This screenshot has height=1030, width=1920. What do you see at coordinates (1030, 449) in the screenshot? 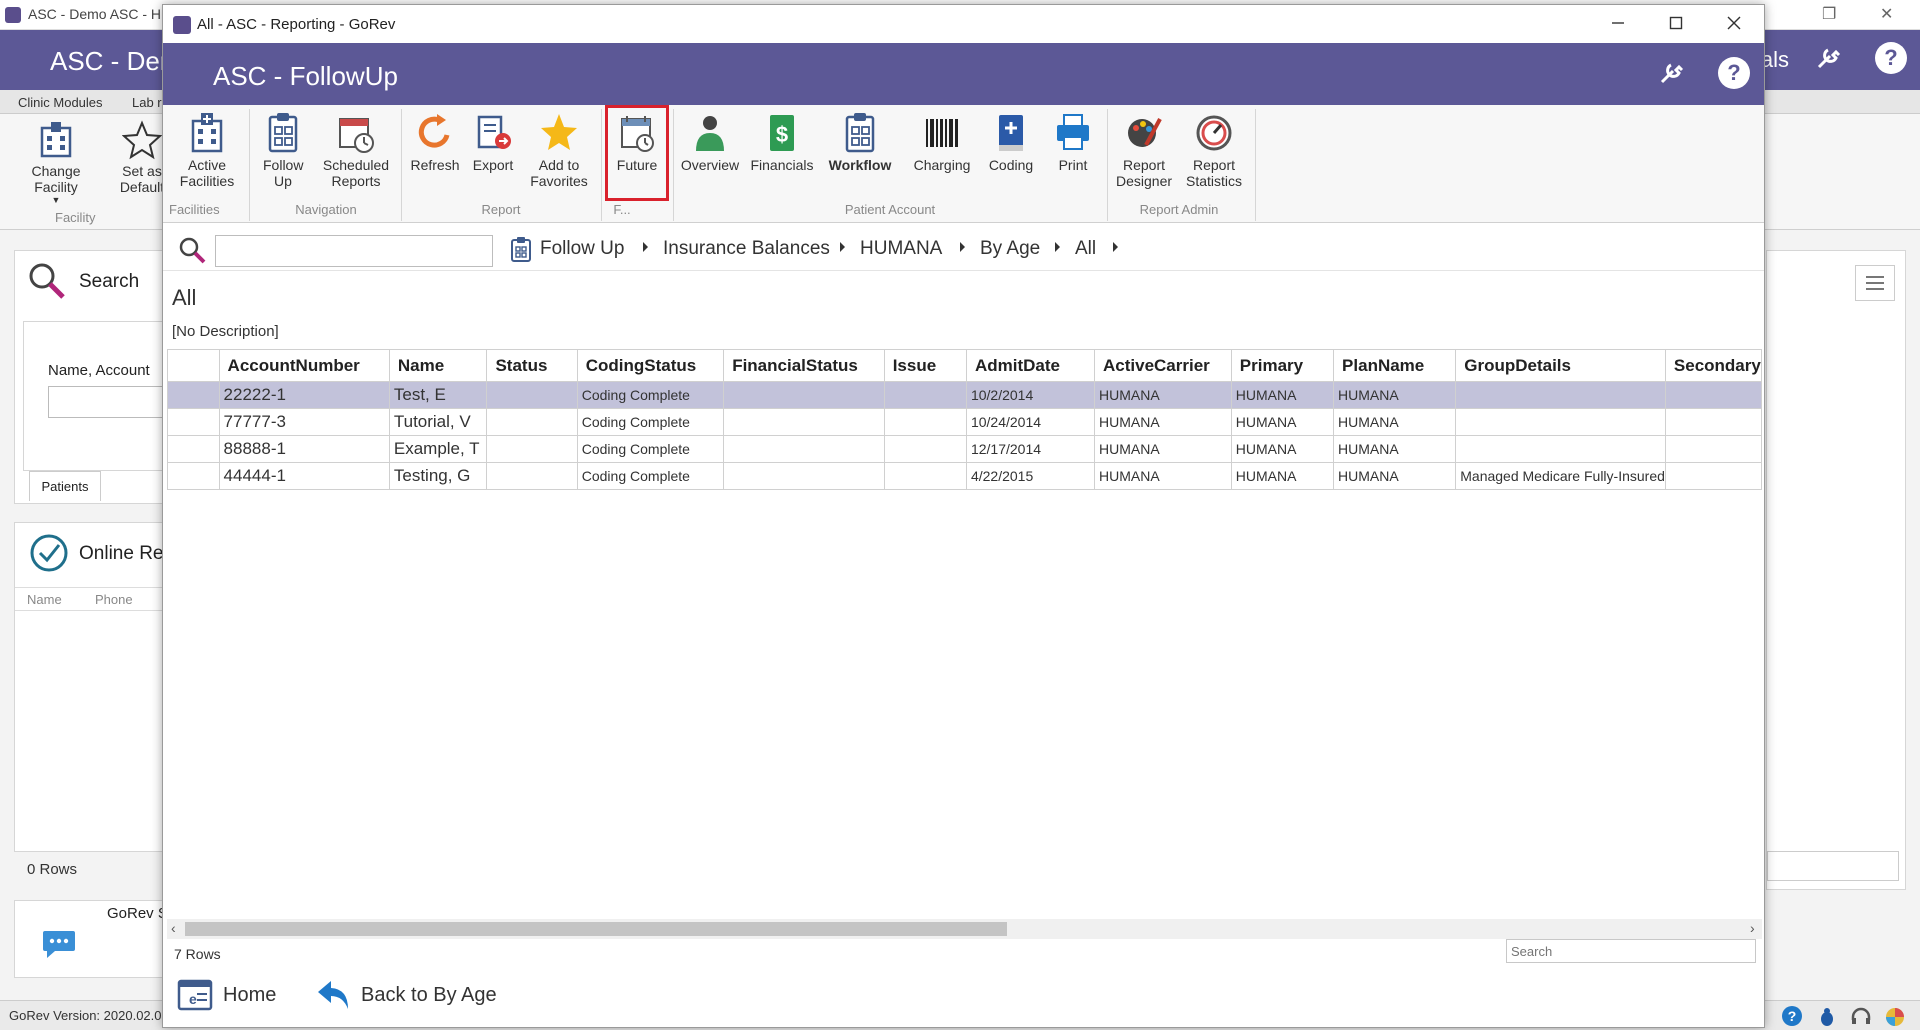
I see `cell-admit-date: 12/17/2014` at bounding box center [1030, 449].